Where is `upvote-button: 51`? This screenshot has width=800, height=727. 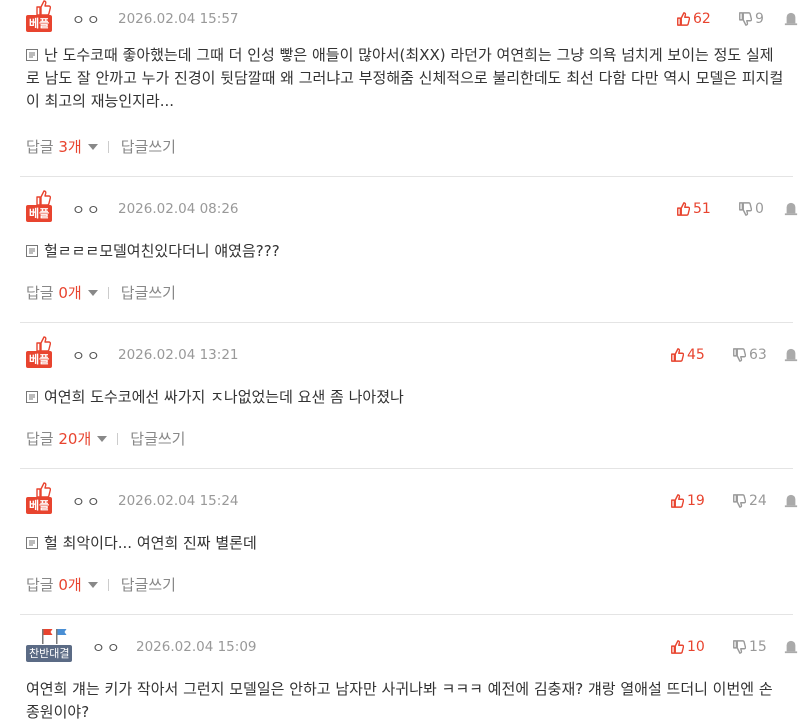
upvote-button: 51 is located at coordinates (693, 209).